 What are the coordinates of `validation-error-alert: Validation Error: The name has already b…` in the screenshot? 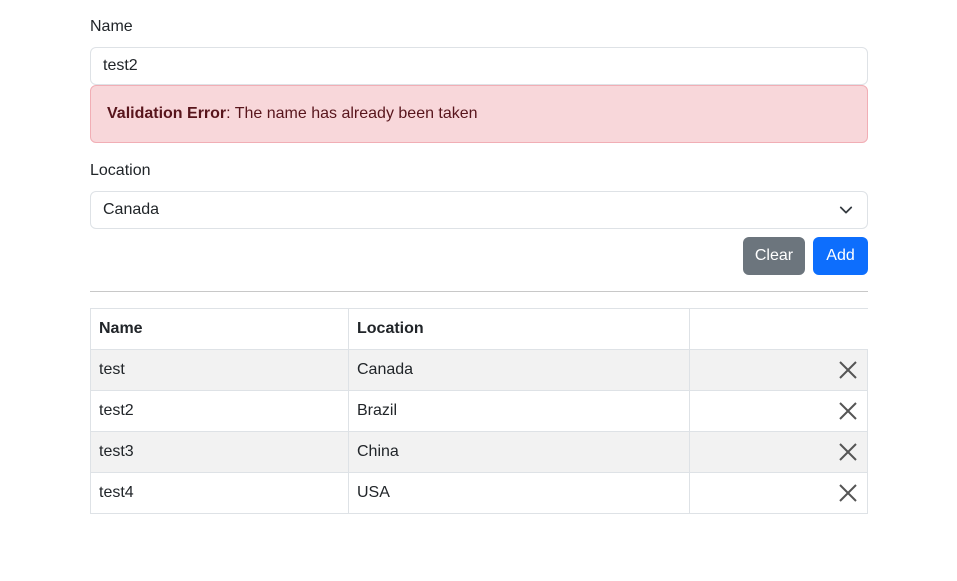 It's located at (479, 114).